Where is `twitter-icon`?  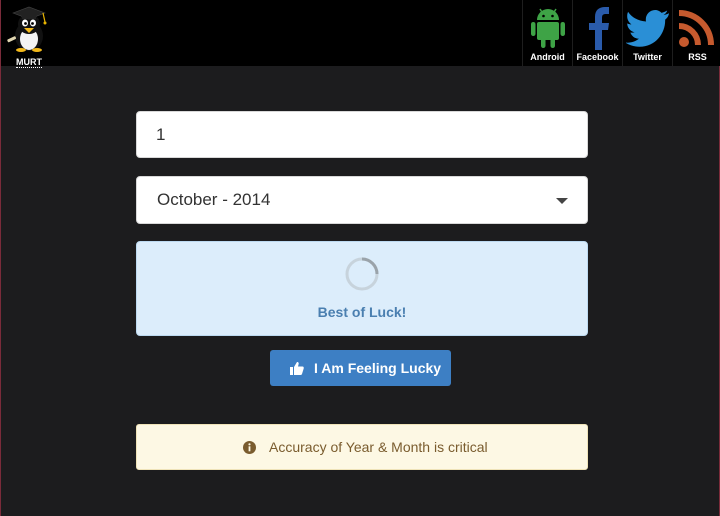
twitter-icon is located at coordinates (647, 28).